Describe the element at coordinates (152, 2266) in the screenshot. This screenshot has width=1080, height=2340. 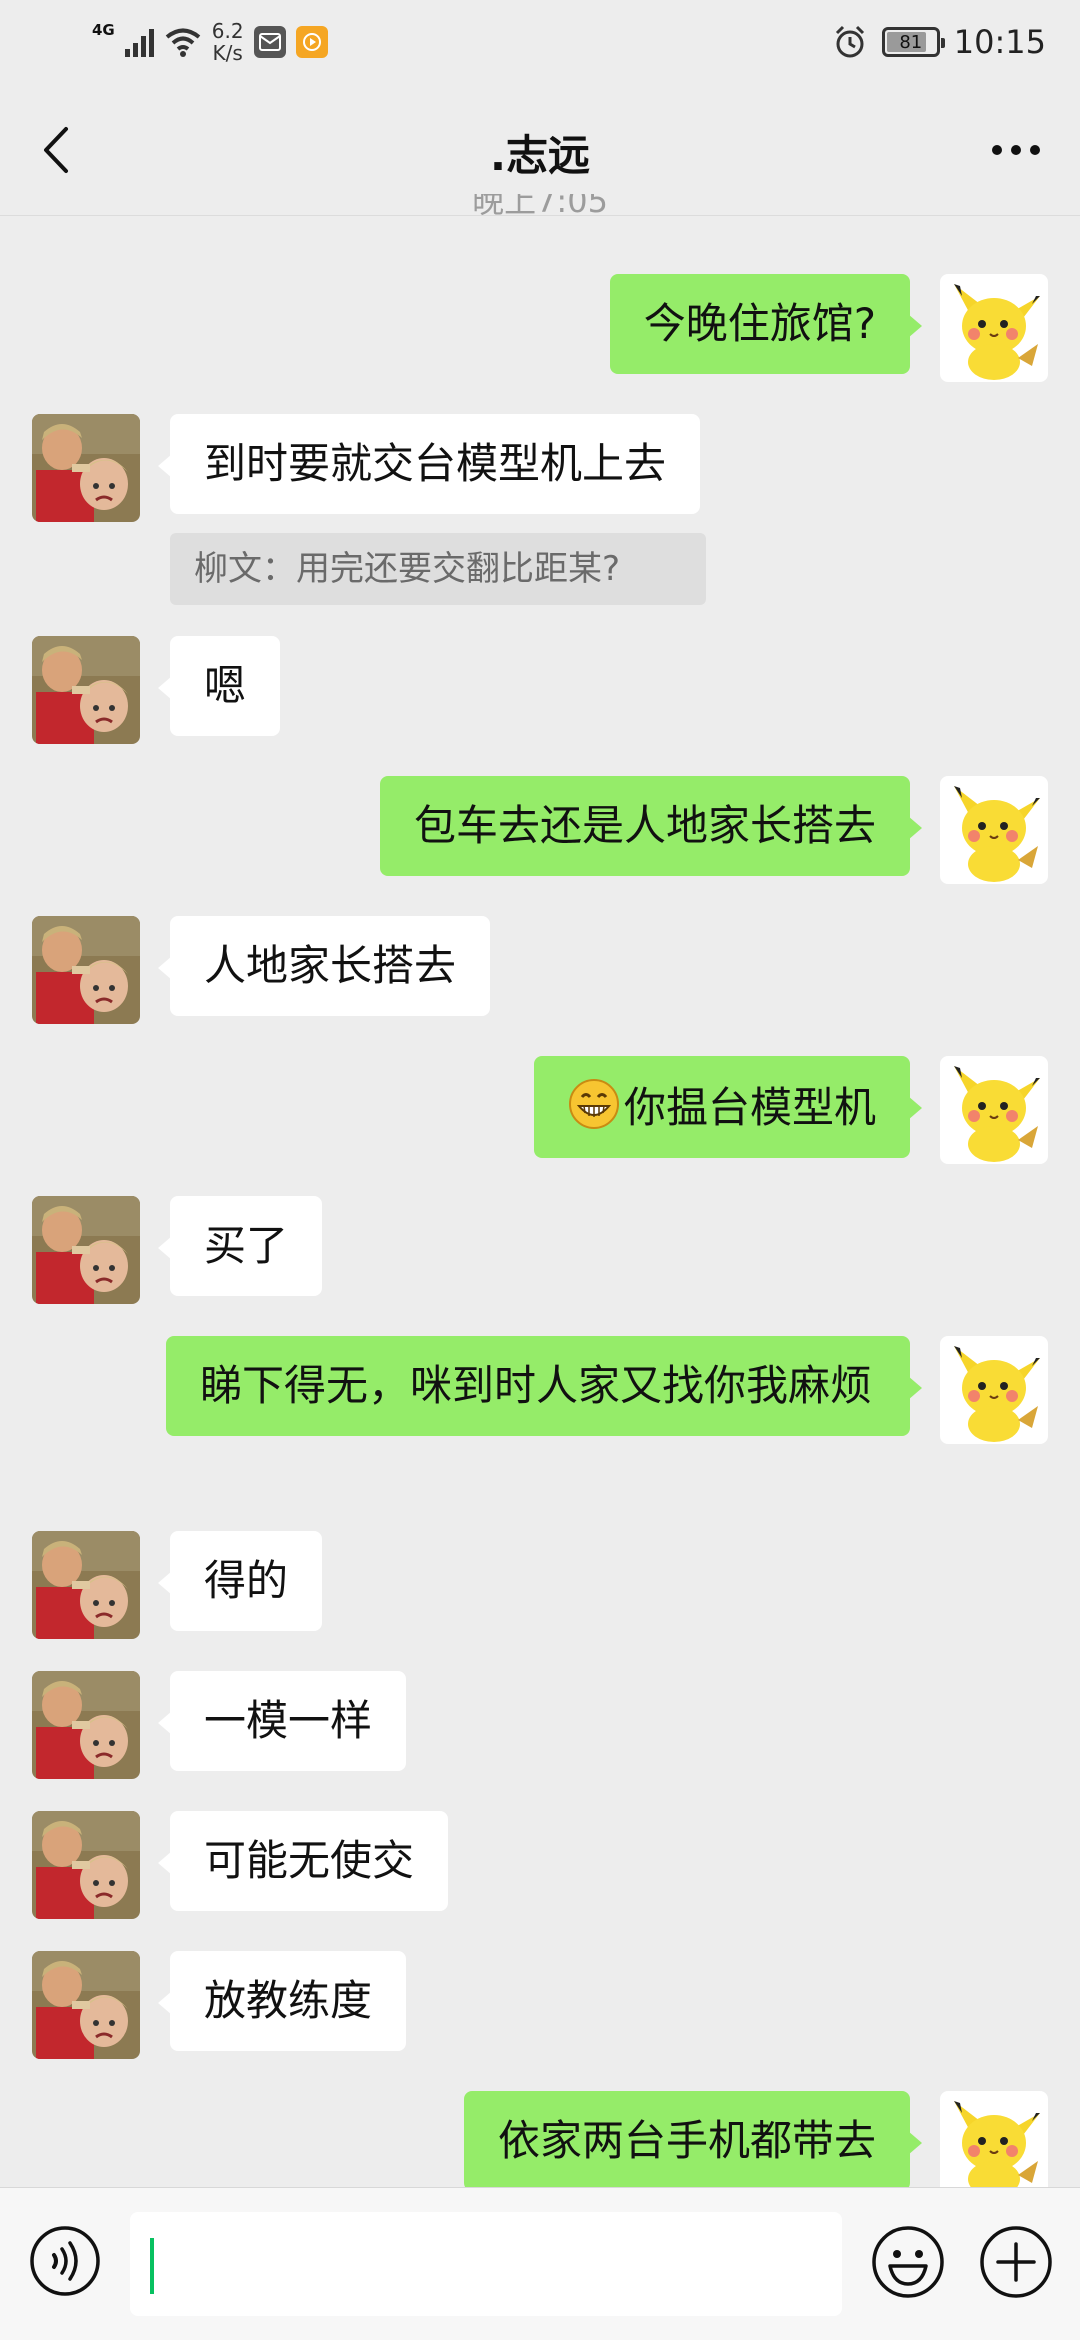
I see `text-cursor` at that location.